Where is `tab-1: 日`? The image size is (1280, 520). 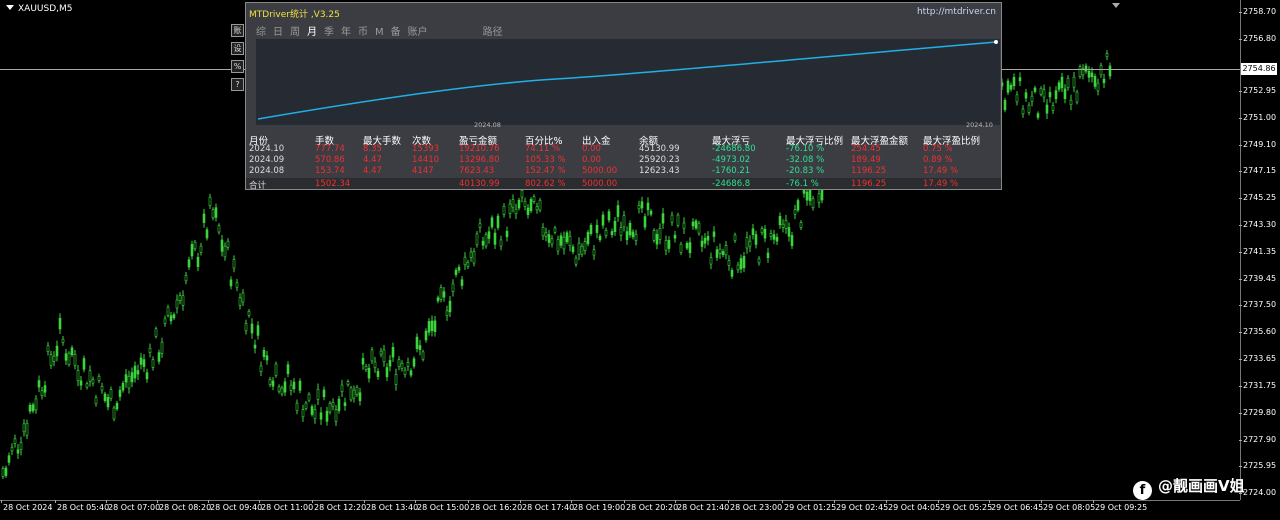 tab-1: 日 is located at coordinates (278, 30).